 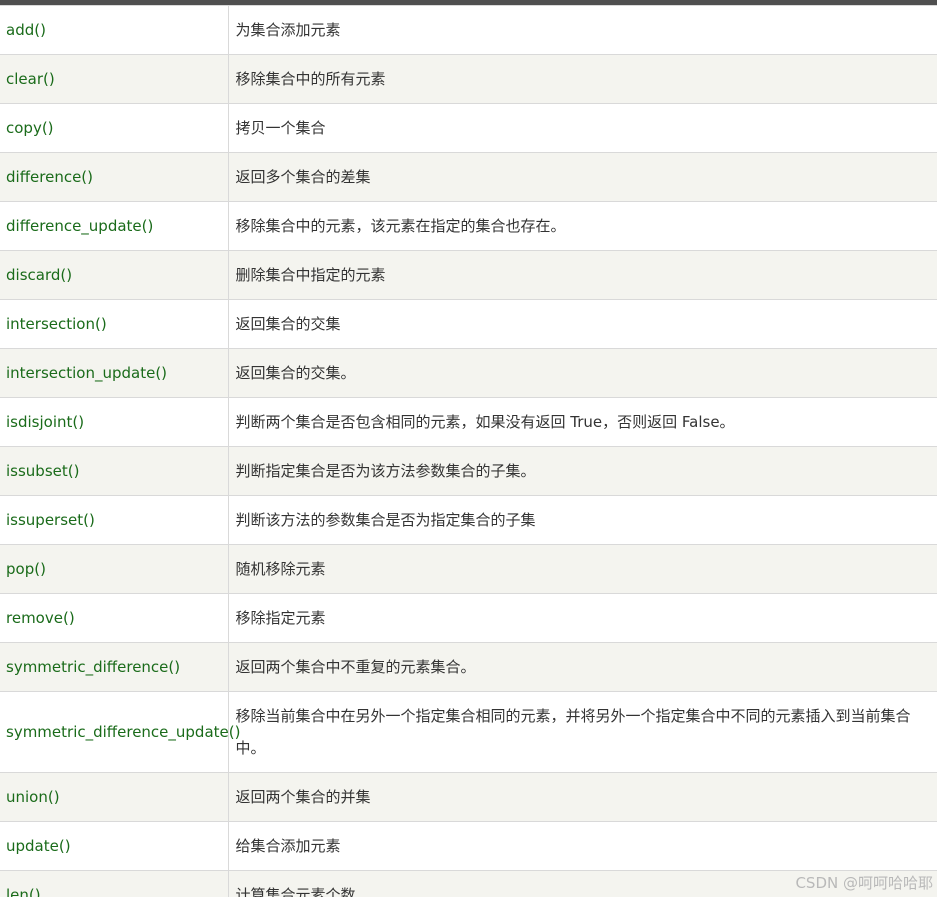 What do you see at coordinates (864, 883) in the screenshot?
I see `csdn-watermark: CSDN @呵呵哈哈耶` at bounding box center [864, 883].